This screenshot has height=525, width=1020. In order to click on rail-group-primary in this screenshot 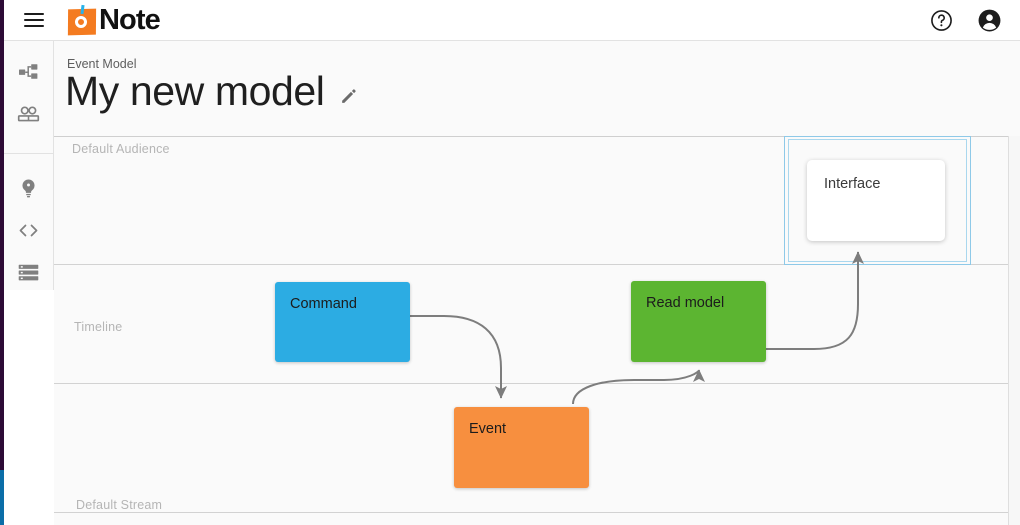, I will do `click(28, 89)`.